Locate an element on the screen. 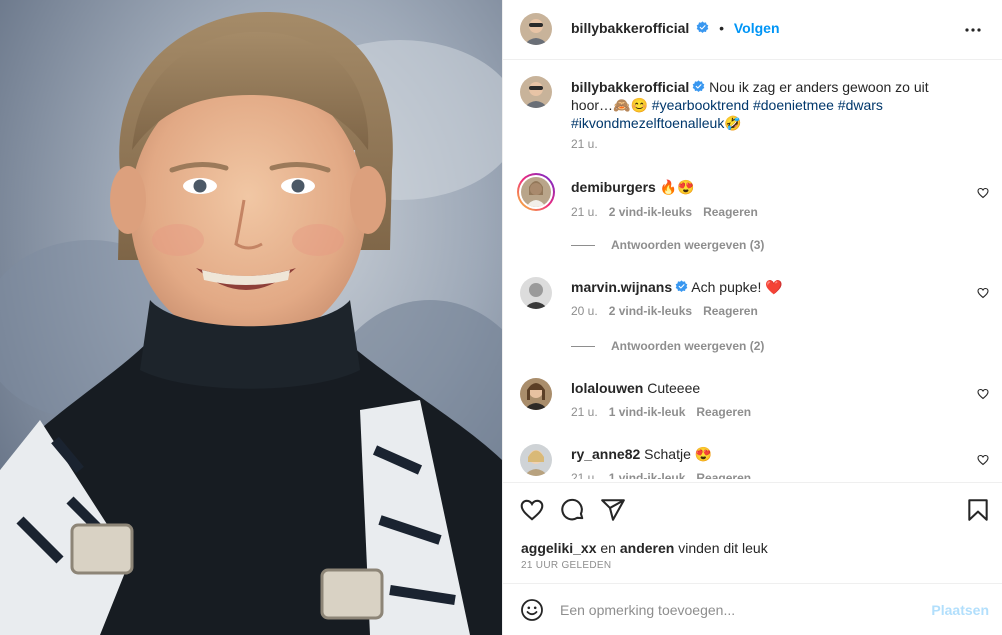 This screenshot has width=1002, height=635. comment-input is located at coordinates (735, 610).